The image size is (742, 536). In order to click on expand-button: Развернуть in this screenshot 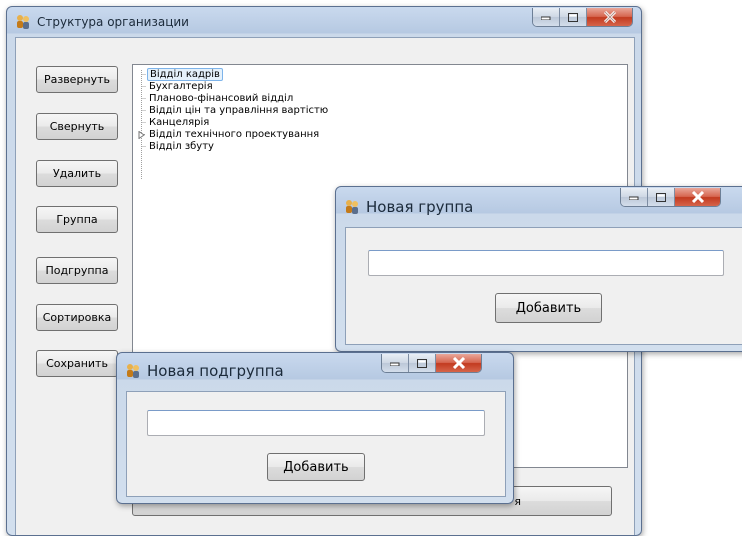, I will do `click(77, 79)`.